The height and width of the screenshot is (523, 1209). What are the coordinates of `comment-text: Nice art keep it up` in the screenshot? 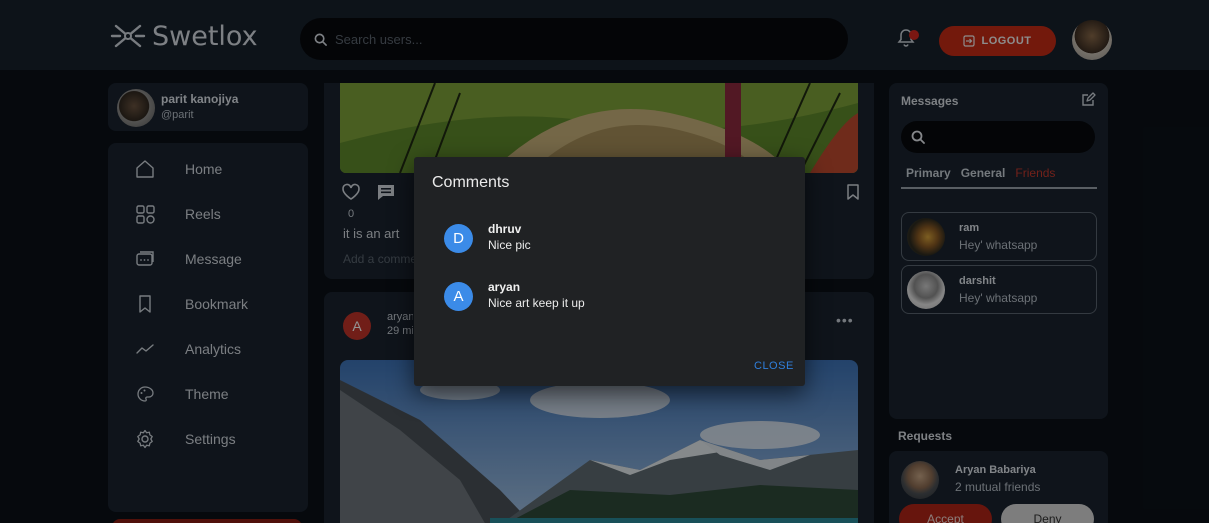 It's located at (536, 303).